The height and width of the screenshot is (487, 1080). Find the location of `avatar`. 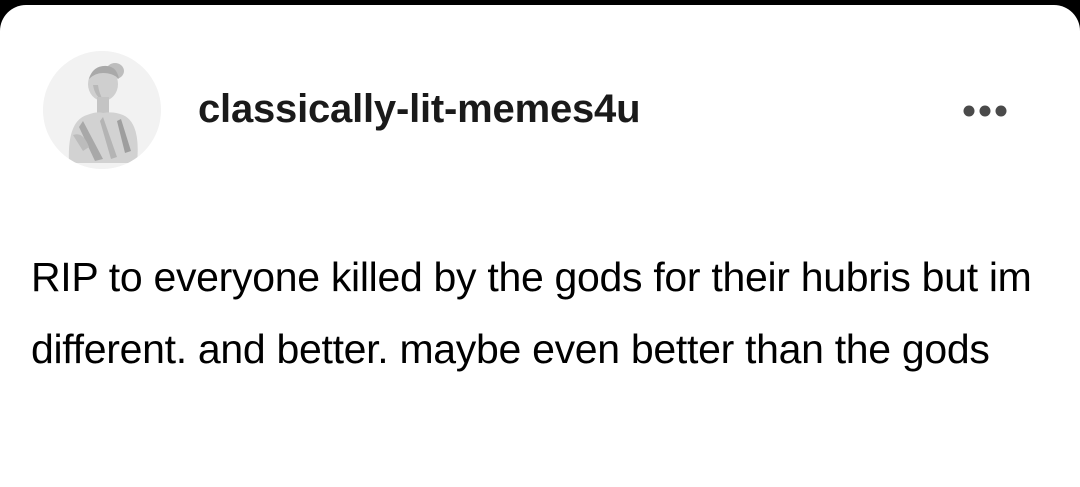

avatar is located at coordinates (102, 110).